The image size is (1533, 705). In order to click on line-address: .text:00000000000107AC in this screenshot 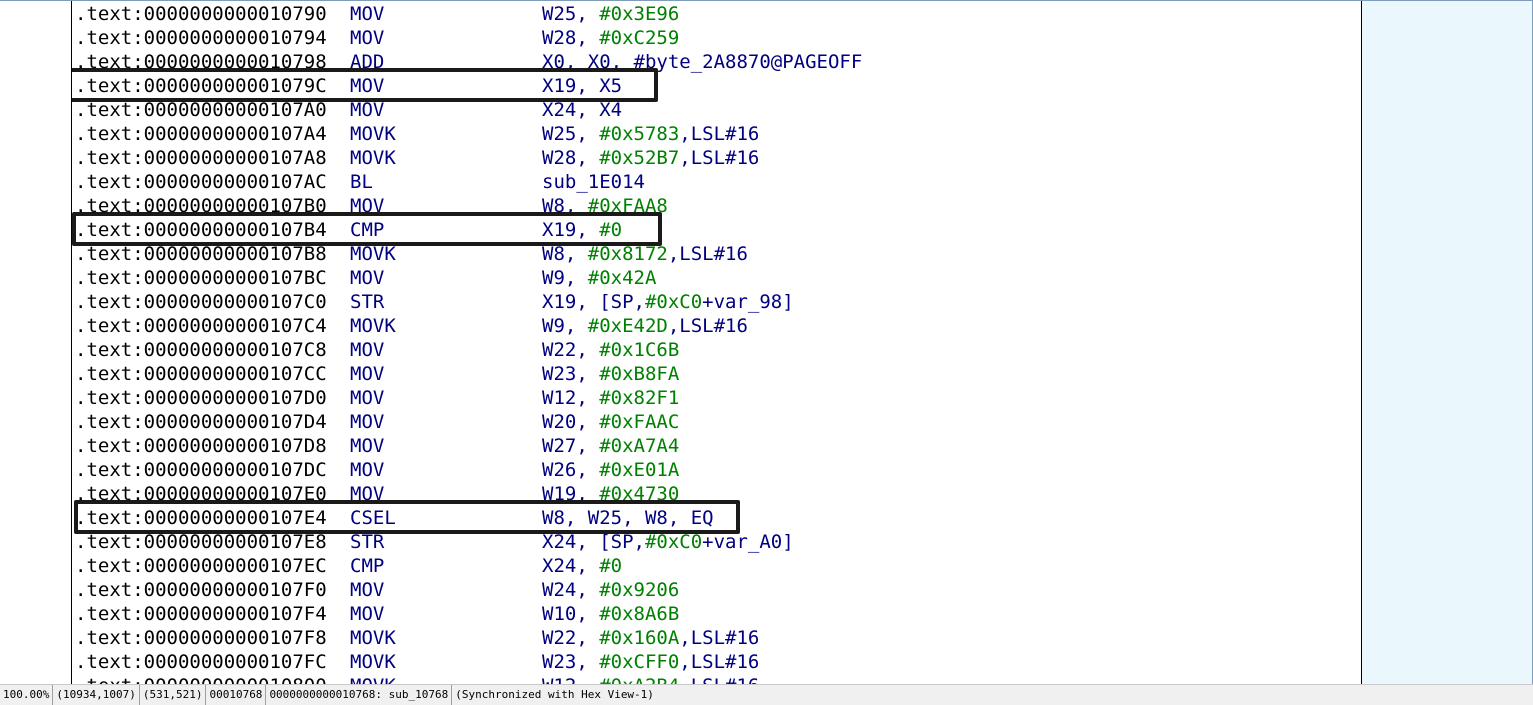, I will do `click(201, 182)`.